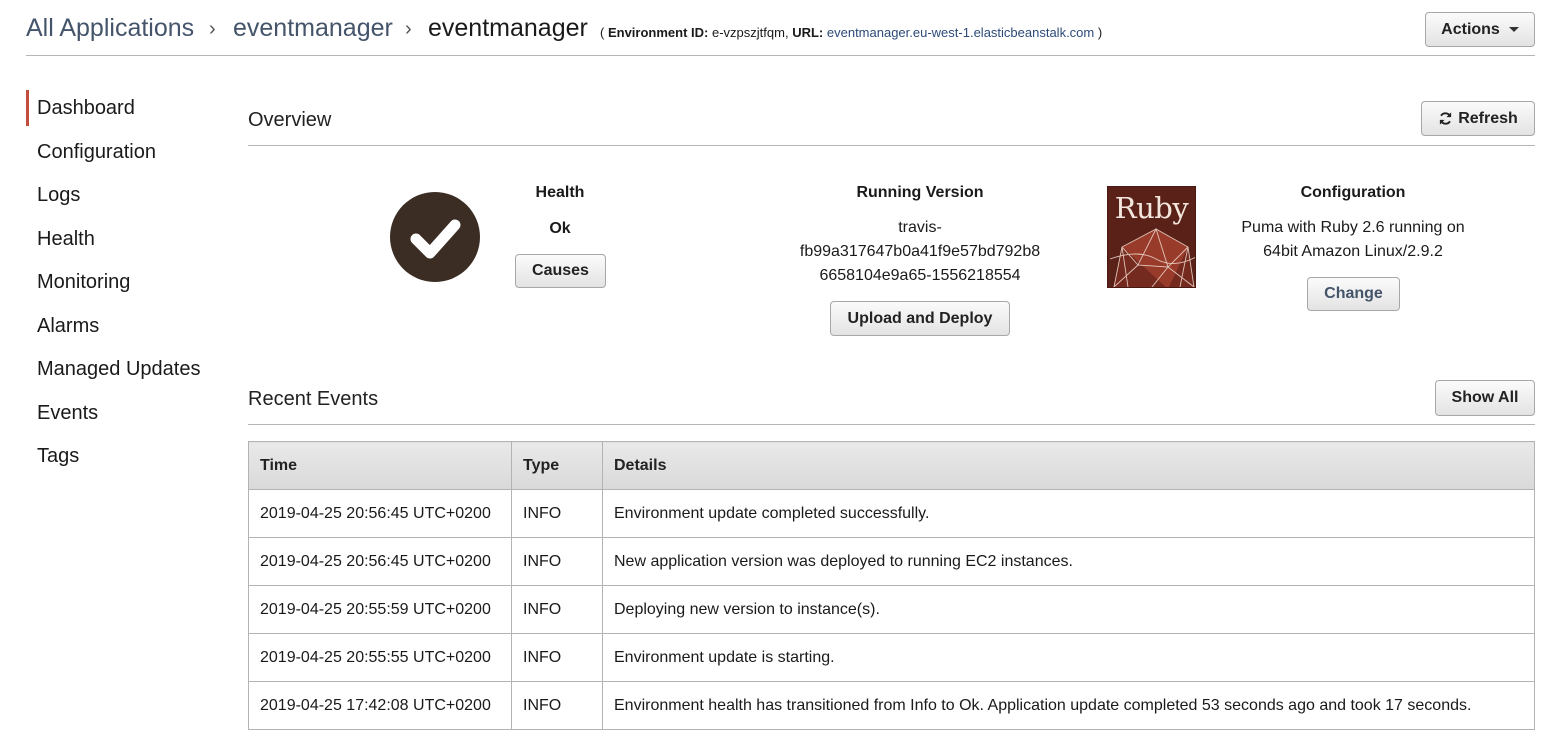 Image resolution: width=1559 pixels, height=747 pixels. Describe the element at coordinates (126, 110) in the screenshot. I see `sidebar-item-dashboard: Dashboard` at that location.